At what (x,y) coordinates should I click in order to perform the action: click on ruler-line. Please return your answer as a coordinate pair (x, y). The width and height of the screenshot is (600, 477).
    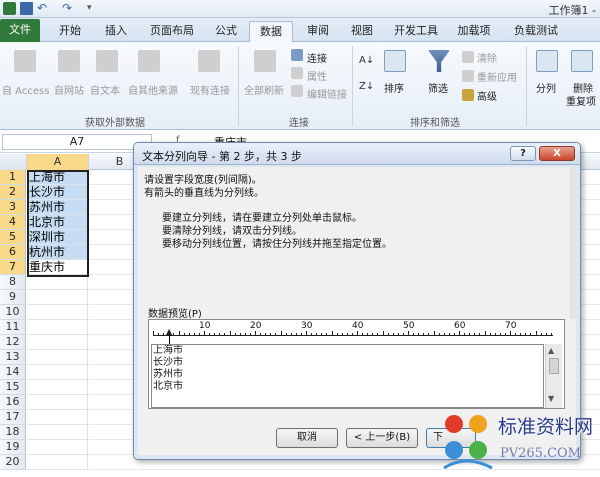
    Looking at the image, I should click on (353, 335).